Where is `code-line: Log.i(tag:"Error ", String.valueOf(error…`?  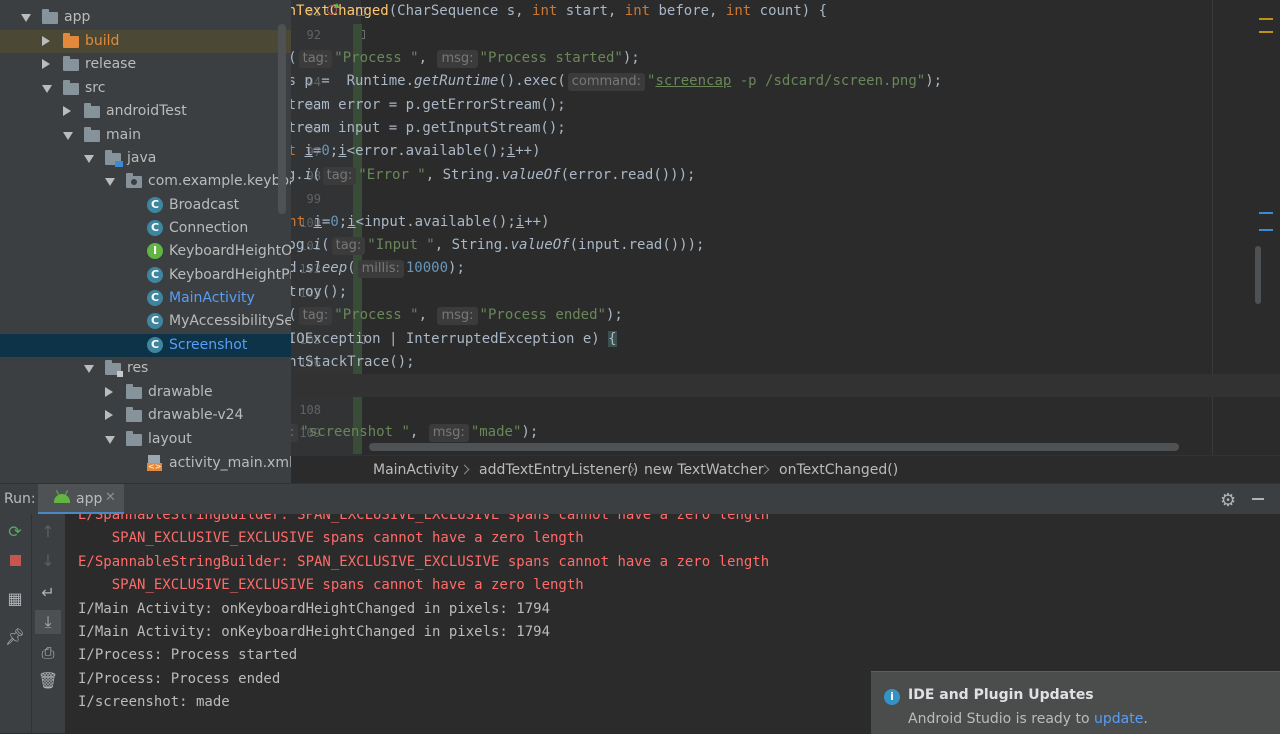 code-line: Log.i(tag:"Error ", String.valueOf(error… is located at coordinates (785, 175).